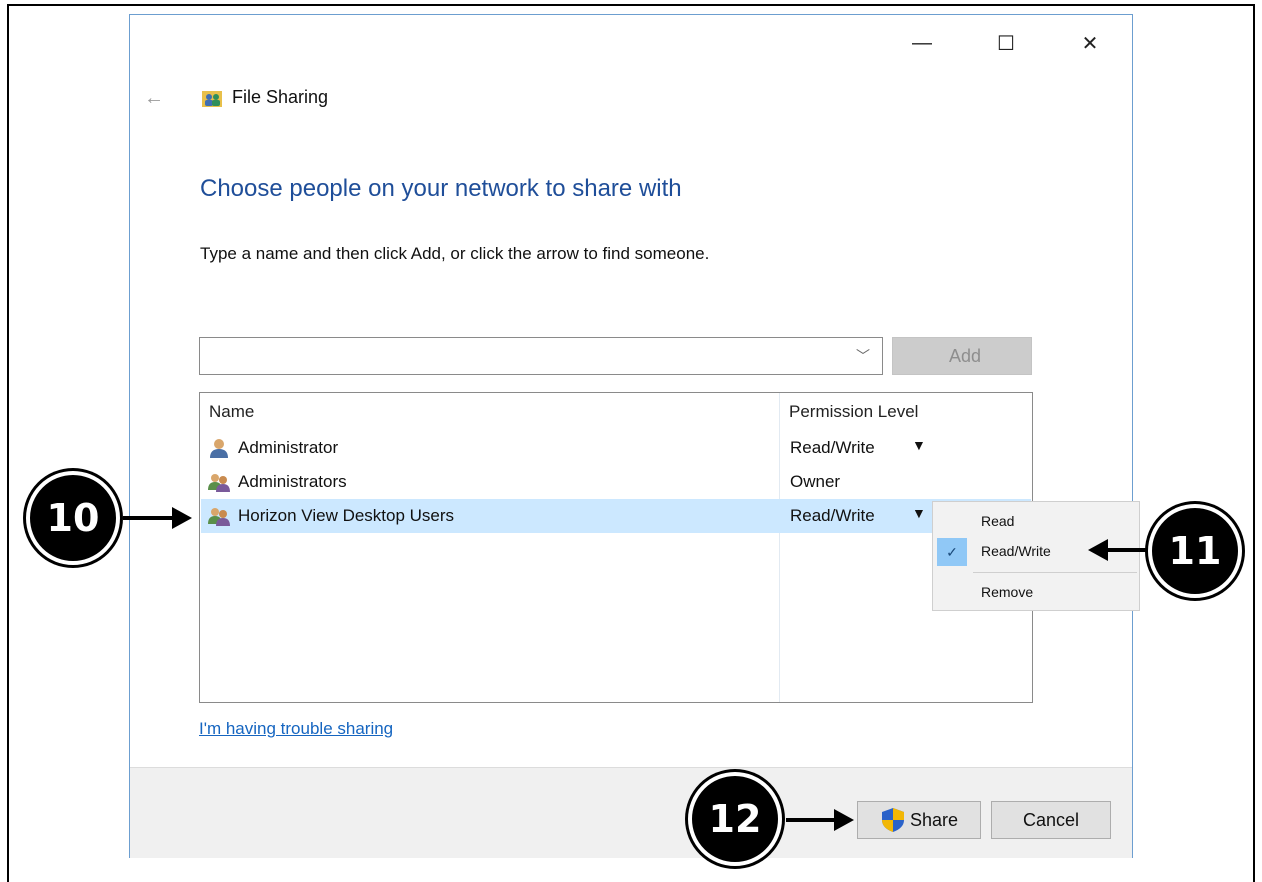 This screenshot has height=882, width=1262. What do you see at coordinates (219, 448) in the screenshot?
I see `single-user-icon` at bounding box center [219, 448].